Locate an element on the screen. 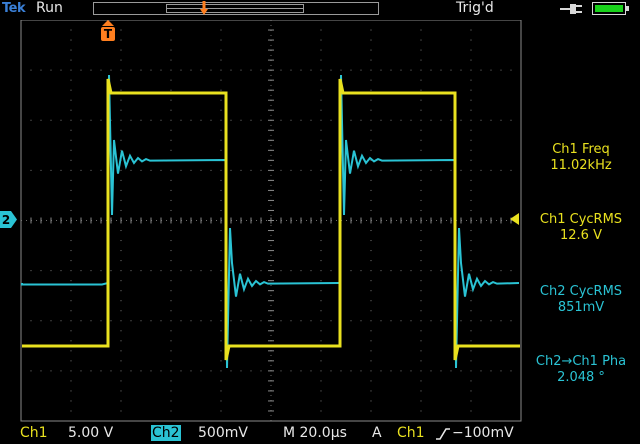 This screenshot has width=640, height=444. trigger-source: Ch1 is located at coordinates (411, 433).